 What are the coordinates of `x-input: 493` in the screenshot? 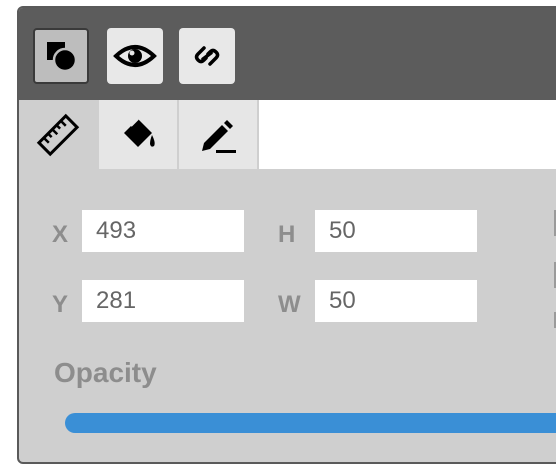 It's located at (163, 231).